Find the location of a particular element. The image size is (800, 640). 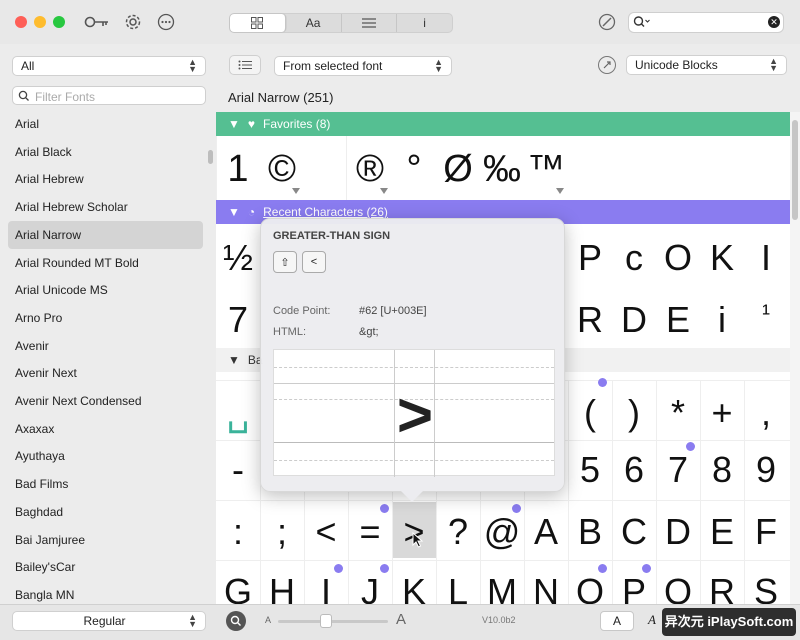

glyph-cell: ™ is located at coordinates (546, 169).